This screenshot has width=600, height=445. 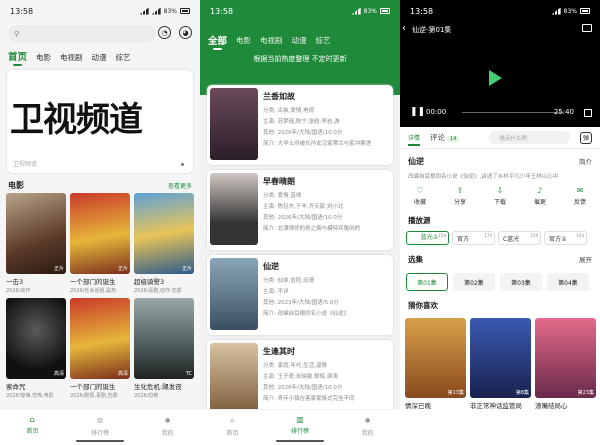 I want to click on more-link: 查看更多, so click(x=180, y=185).